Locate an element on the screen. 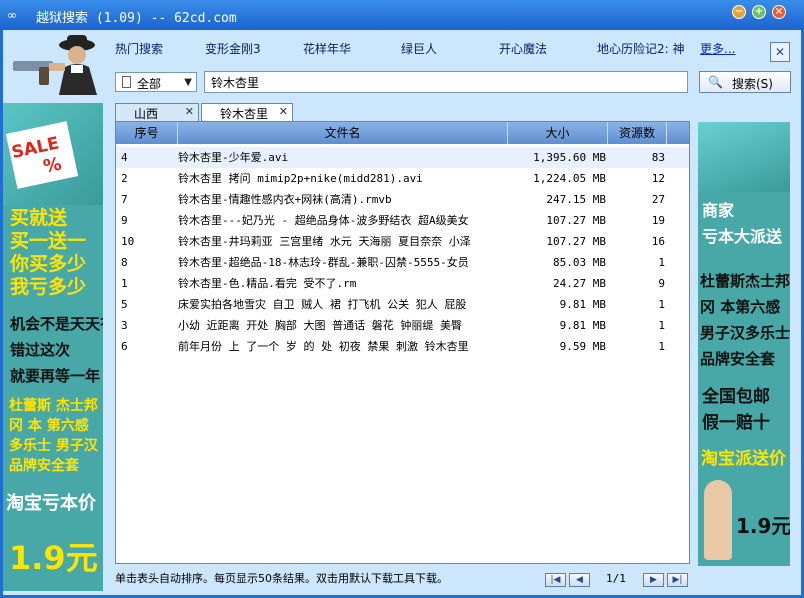 Image resolution: width=804 pixels, height=598 pixels. window-title: 越狱搜索 (1.09) -- 62cd.com is located at coordinates (136, 18).